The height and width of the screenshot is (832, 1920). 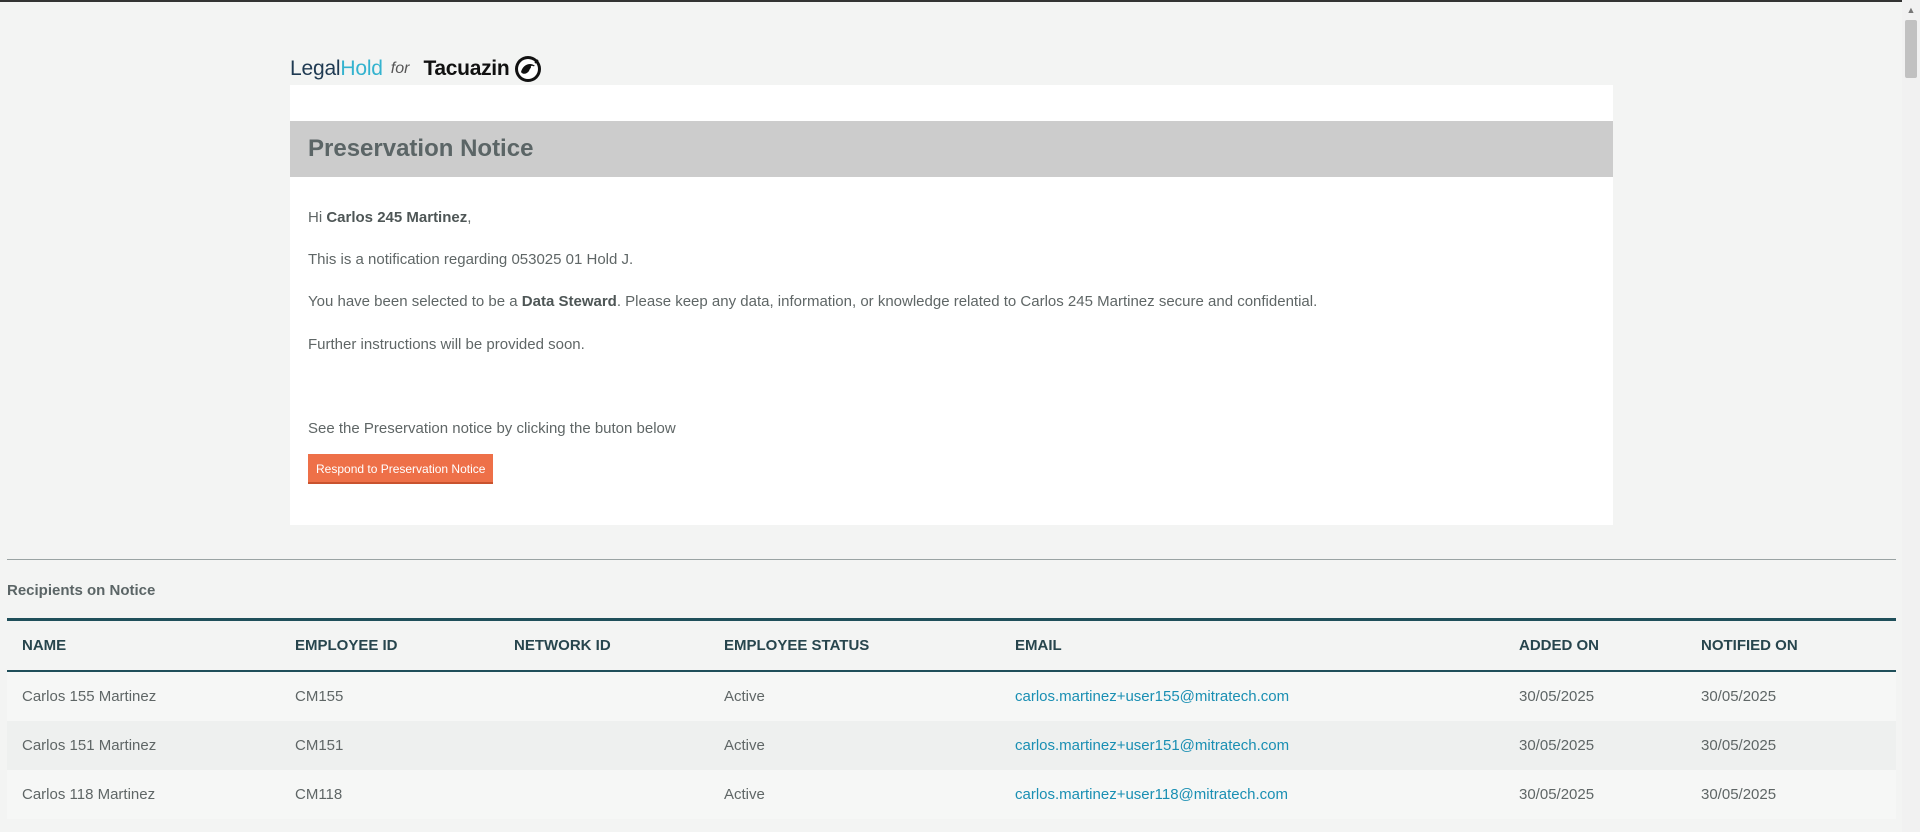 What do you see at coordinates (1152, 745) in the screenshot?
I see `cell-email-link: carlos.martinez+user151@mitratech.com` at bounding box center [1152, 745].